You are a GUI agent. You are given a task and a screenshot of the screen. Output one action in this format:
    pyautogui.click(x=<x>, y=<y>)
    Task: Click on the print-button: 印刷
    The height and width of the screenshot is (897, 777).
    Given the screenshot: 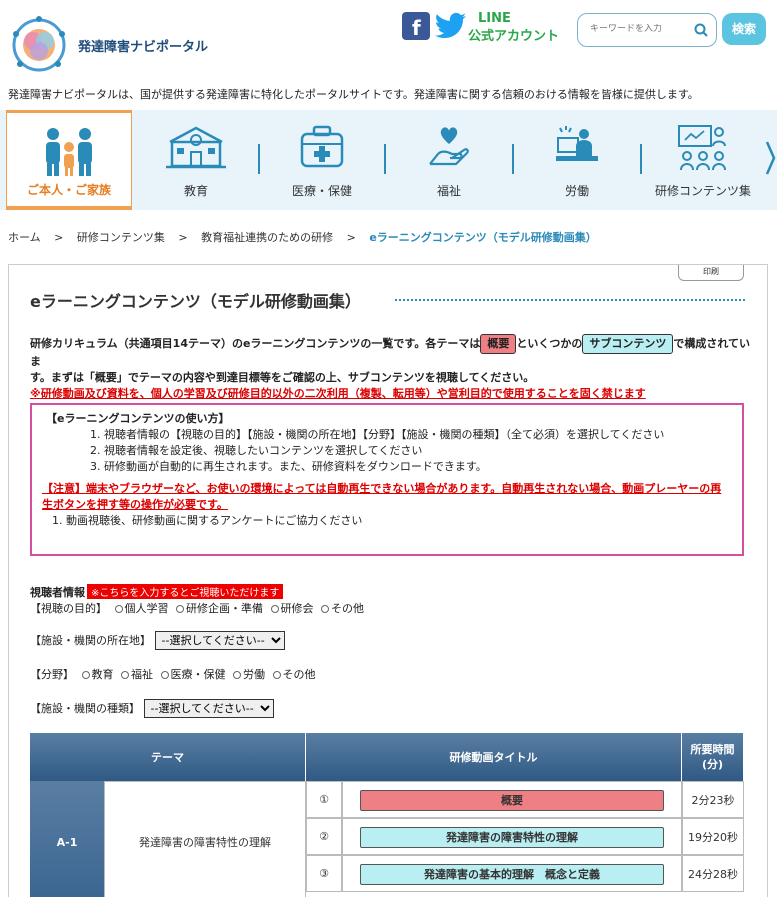 What is the action you would take?
    pyautogui.click(x=711, y=273)
    